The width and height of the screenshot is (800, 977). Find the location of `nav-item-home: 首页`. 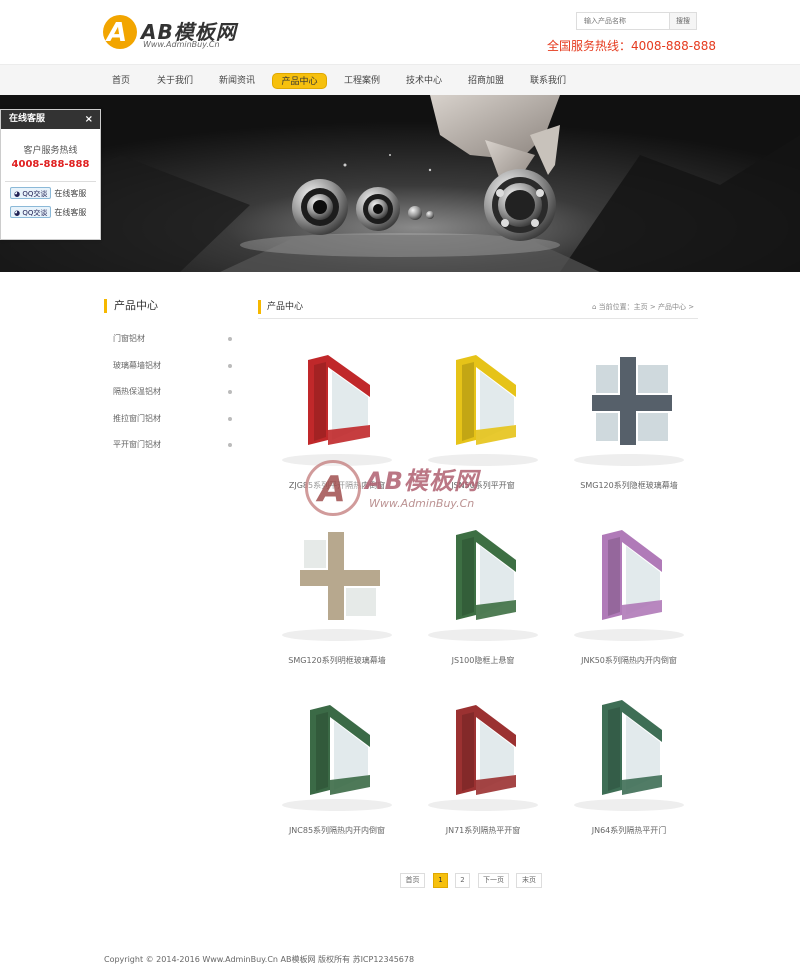

nav-item-home: 首页 is located at coordinates (121, 81).